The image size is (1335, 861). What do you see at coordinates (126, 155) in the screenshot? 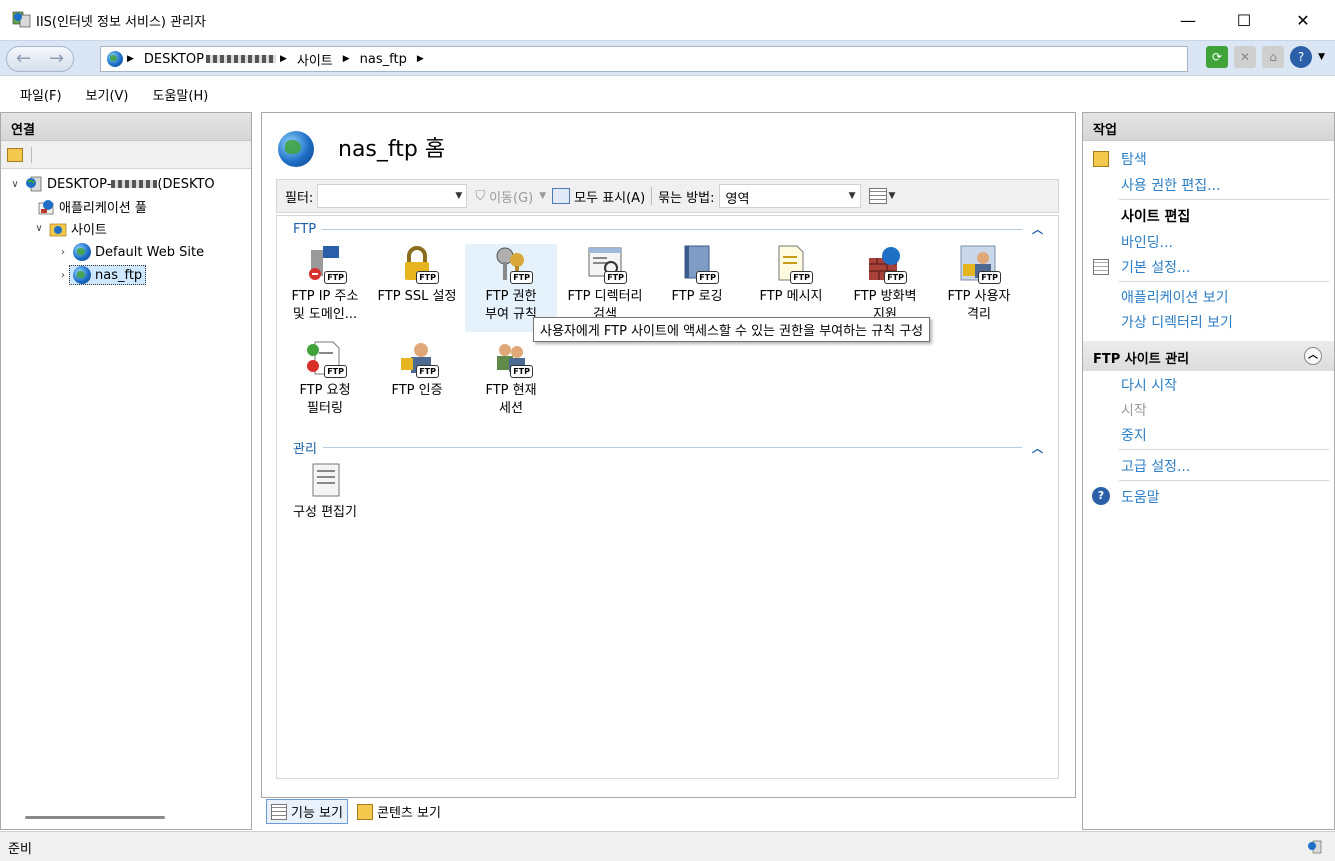
I see `connections-toolbar` at bounding box center [126, 155].